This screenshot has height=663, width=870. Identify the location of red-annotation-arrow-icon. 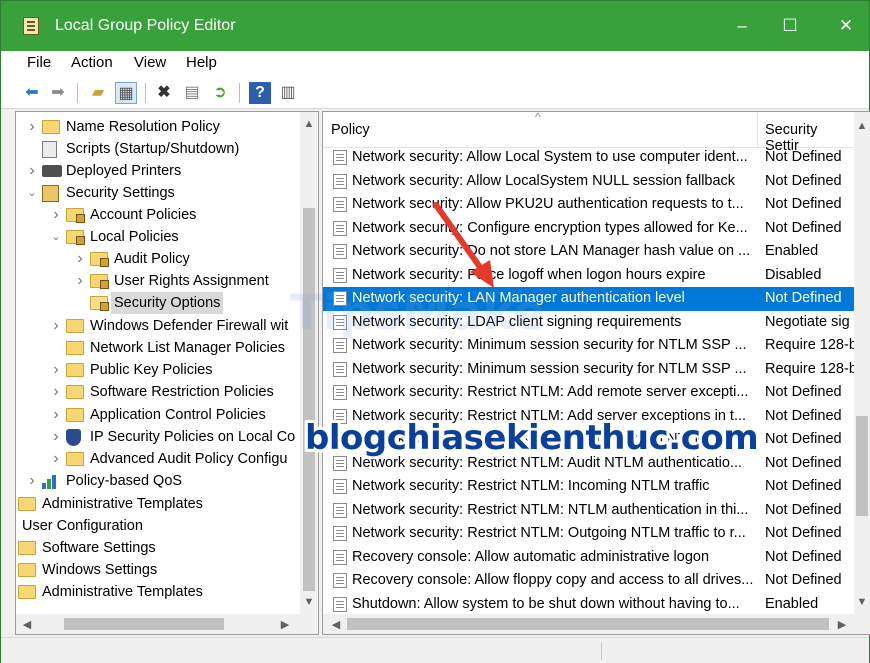
(463, 245).